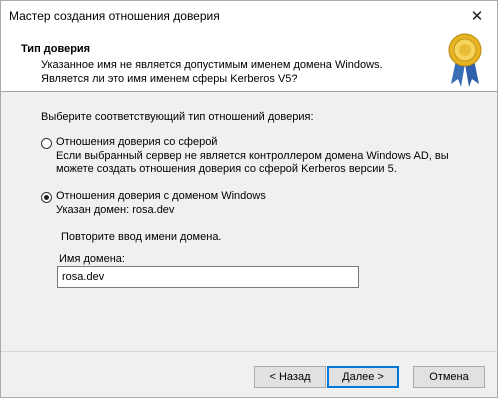  Describe the element at coordinates (136, 142) in the screenshot. I see `realm-trust-label: Отношения доверия со сферой` at that location.